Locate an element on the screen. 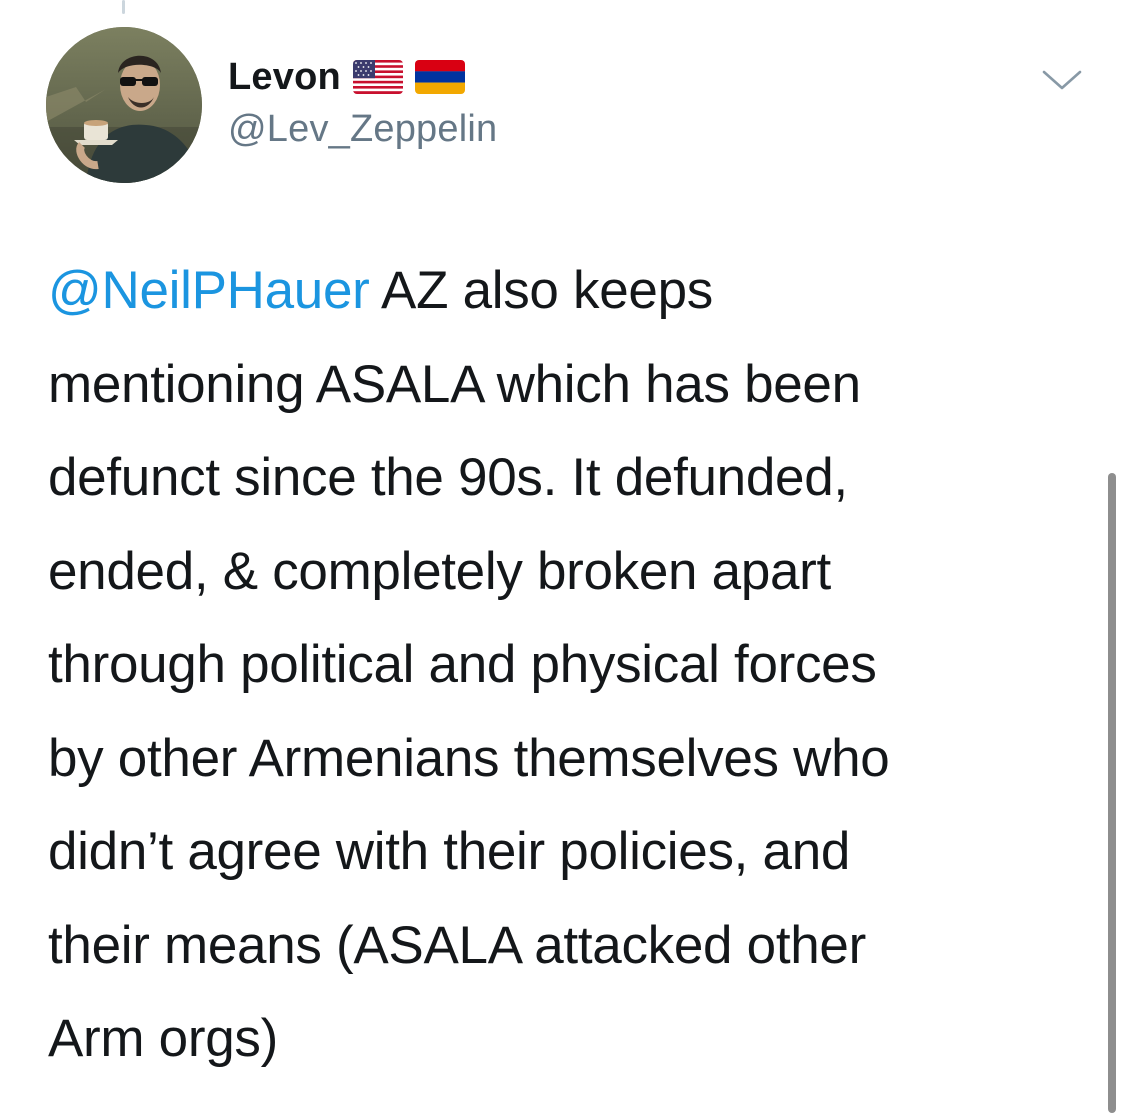 Image resolution: width=1124 pixels, height=1113 pixels. tweet-line: their means (ASALA attacked other is located at coordinates (457, 945).